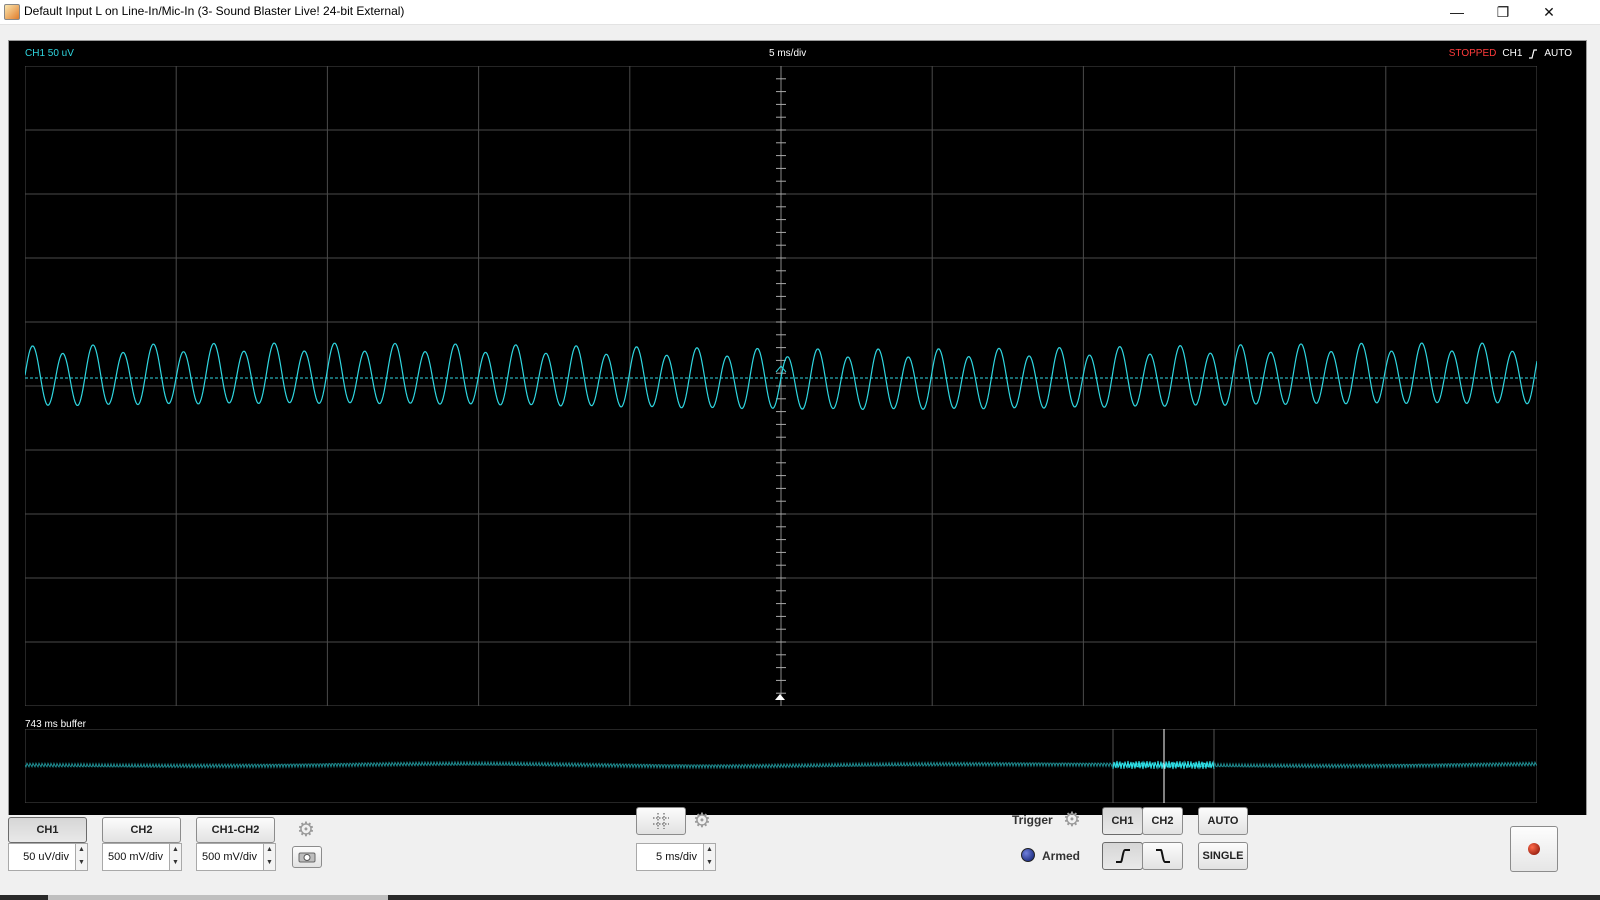 Image resolution: width=1600 pixels, height=900 pixels. Describe the element at coordinates (780, 697) in the screenshot. I see `trigger-position-marker` at that location.